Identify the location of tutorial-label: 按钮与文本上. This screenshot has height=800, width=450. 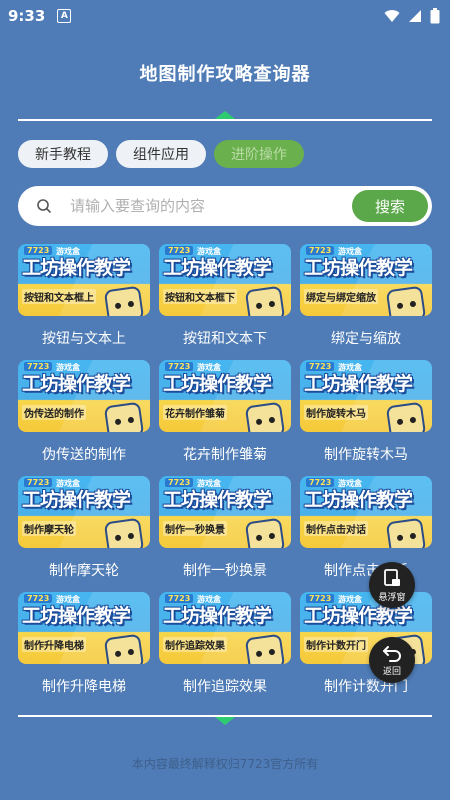
(84, 338).